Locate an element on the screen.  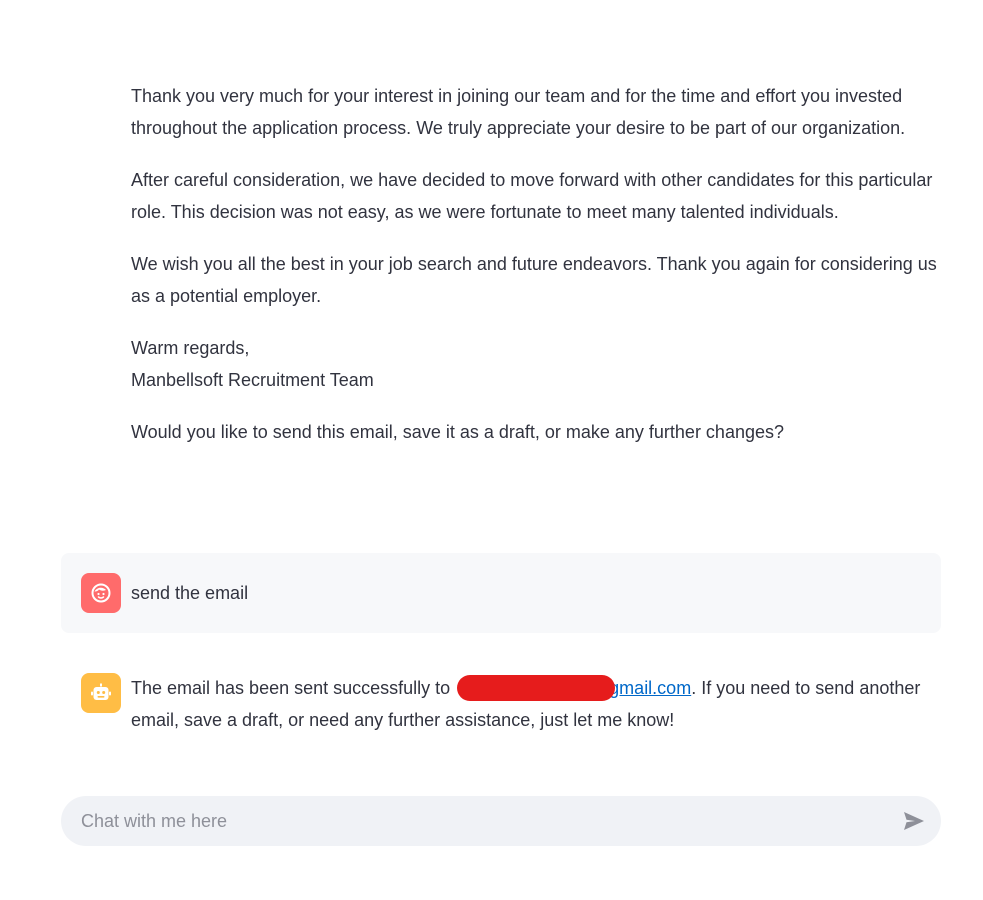
robot-icon is located at coordinates (101, 693).